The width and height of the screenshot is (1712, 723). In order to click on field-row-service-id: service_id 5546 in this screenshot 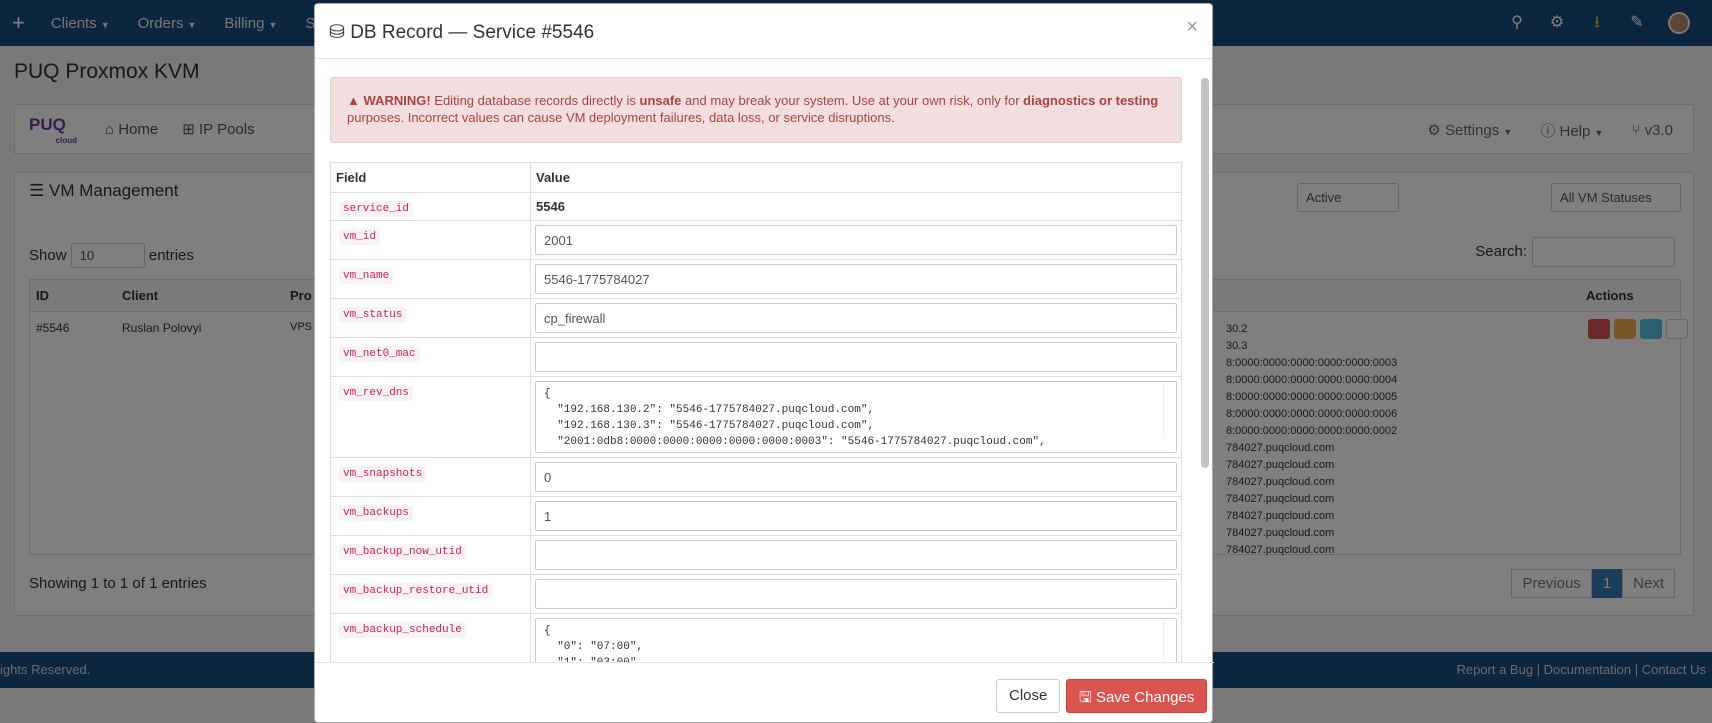, I will do `click(756, 206)`.